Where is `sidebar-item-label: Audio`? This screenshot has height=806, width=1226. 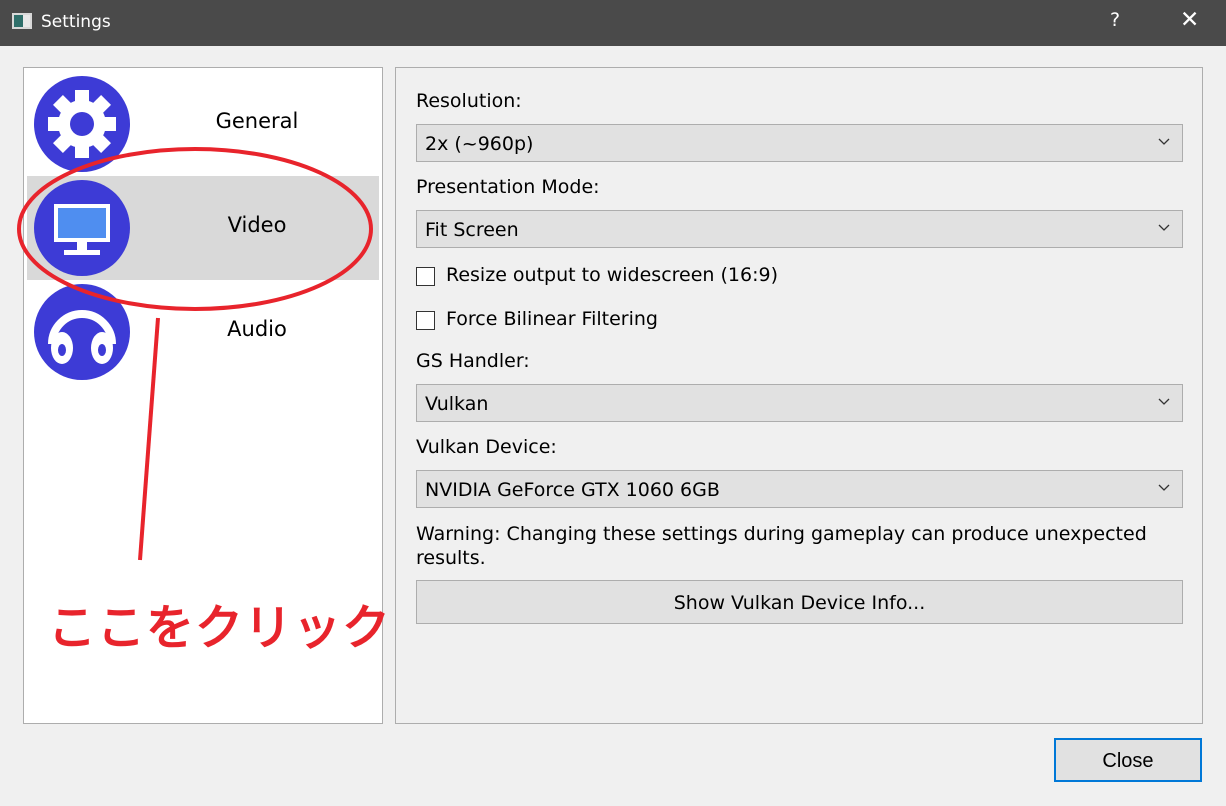 sidebar-item-label: Audio is located at coordinates (257, 329).